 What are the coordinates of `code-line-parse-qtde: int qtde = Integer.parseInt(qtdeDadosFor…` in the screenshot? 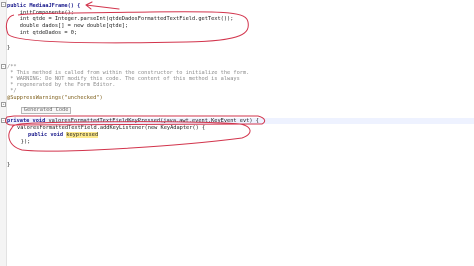 It's located at (120, 19).